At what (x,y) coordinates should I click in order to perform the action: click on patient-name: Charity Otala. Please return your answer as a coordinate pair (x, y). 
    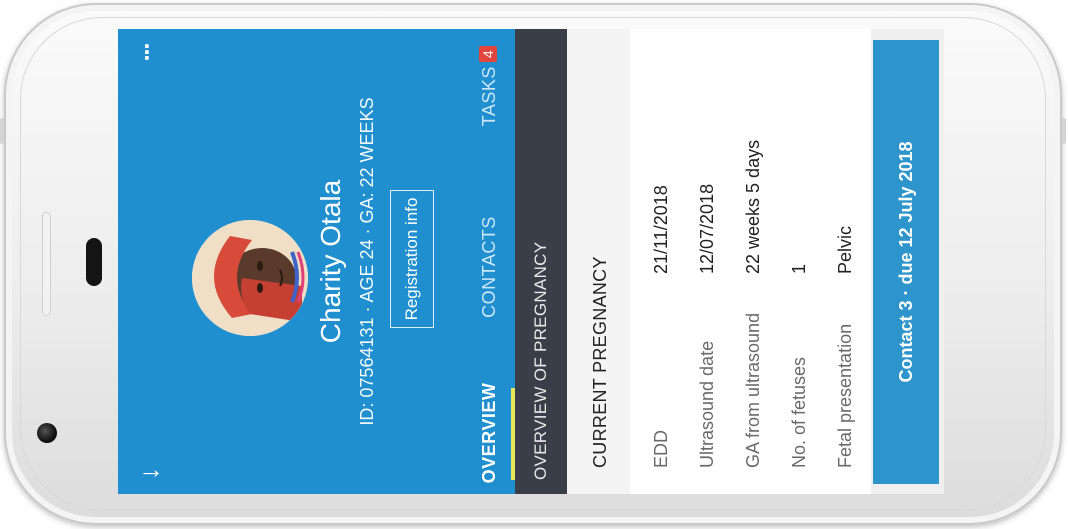
    Looking at the image, I should click on (330, 261).